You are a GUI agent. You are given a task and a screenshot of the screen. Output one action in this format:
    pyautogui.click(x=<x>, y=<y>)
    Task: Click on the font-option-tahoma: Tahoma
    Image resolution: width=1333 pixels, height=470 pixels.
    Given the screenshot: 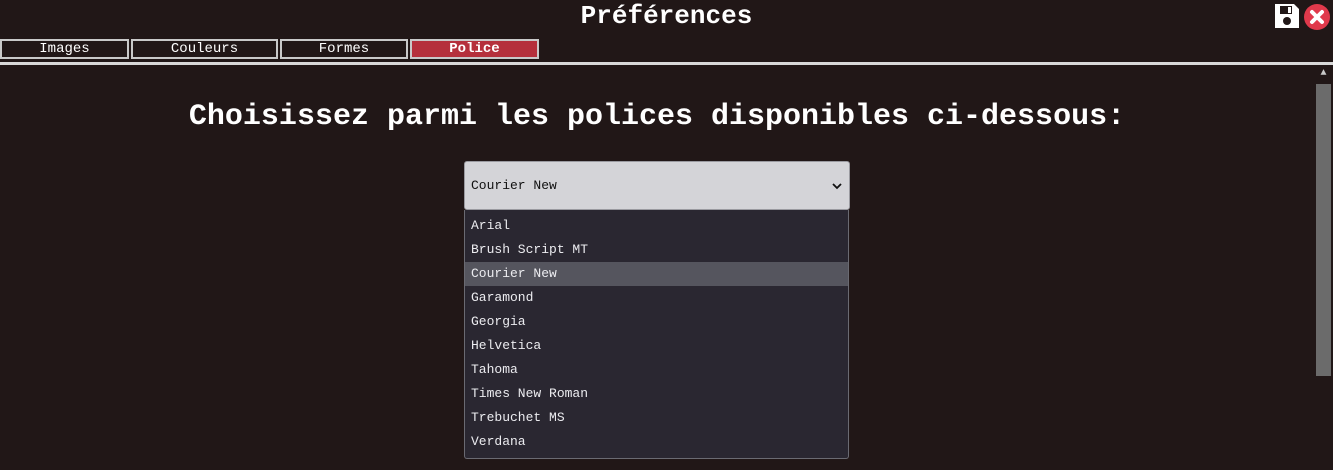 What is the action you would take?
    pyautogui.click(x=656, y=370)
    